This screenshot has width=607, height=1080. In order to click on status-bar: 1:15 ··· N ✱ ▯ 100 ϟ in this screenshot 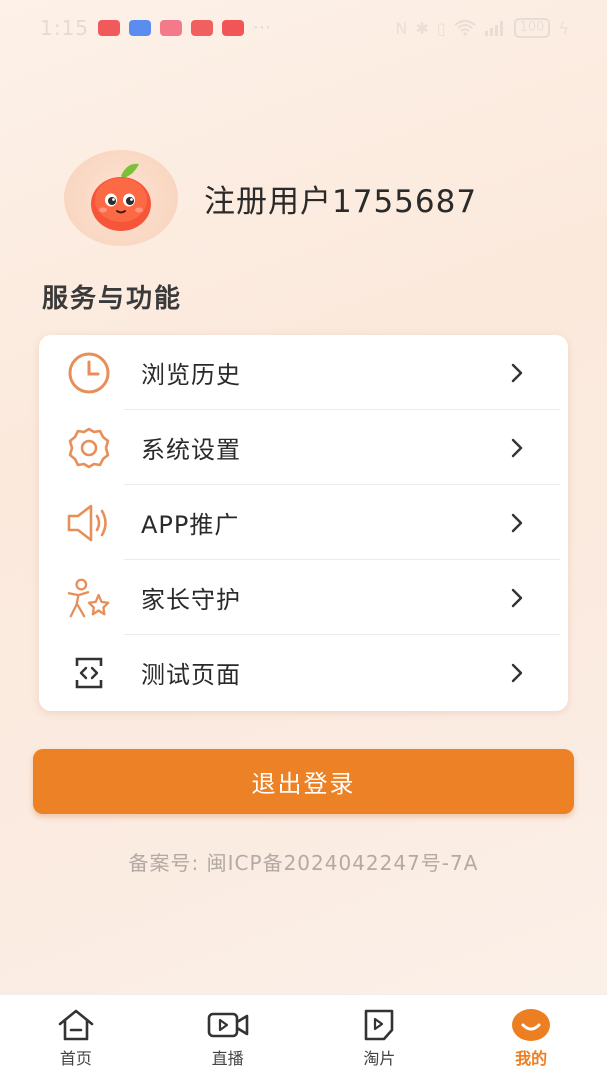, I will do `click(303, 28)`.